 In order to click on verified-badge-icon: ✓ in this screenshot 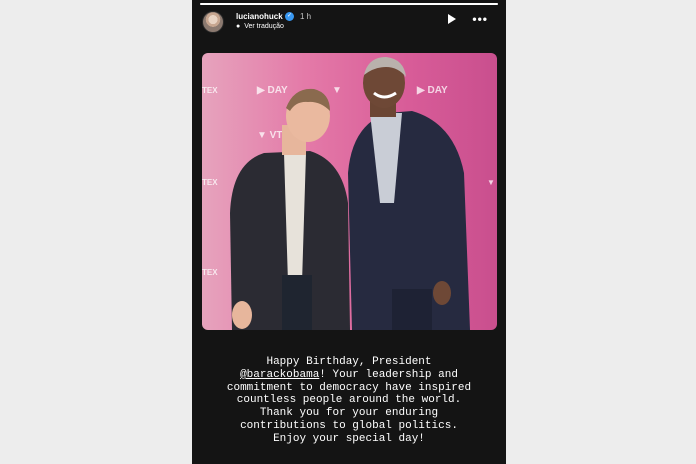, I will do `click(289, 16)`.